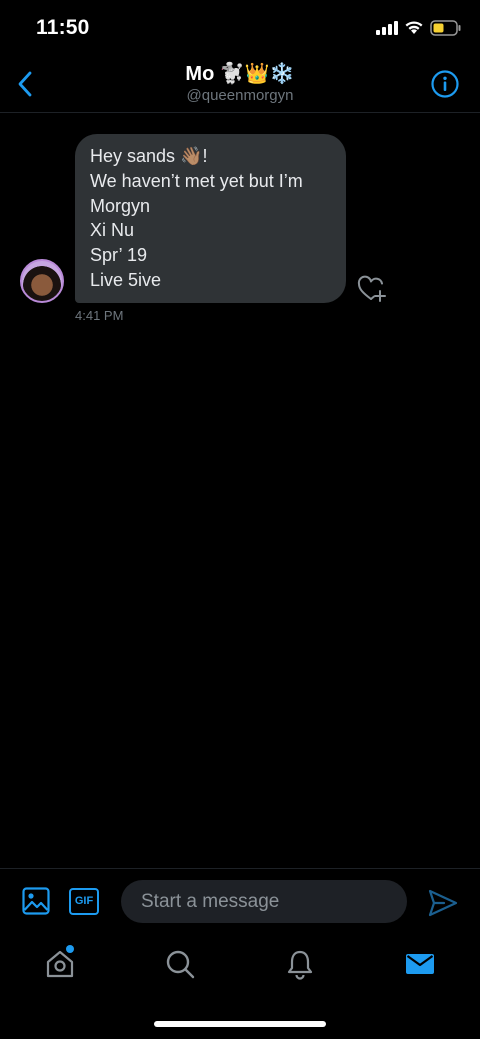 The height and width of the screenshot is (1039, 480). I want to click on home-indicator, so click(240, 1024).